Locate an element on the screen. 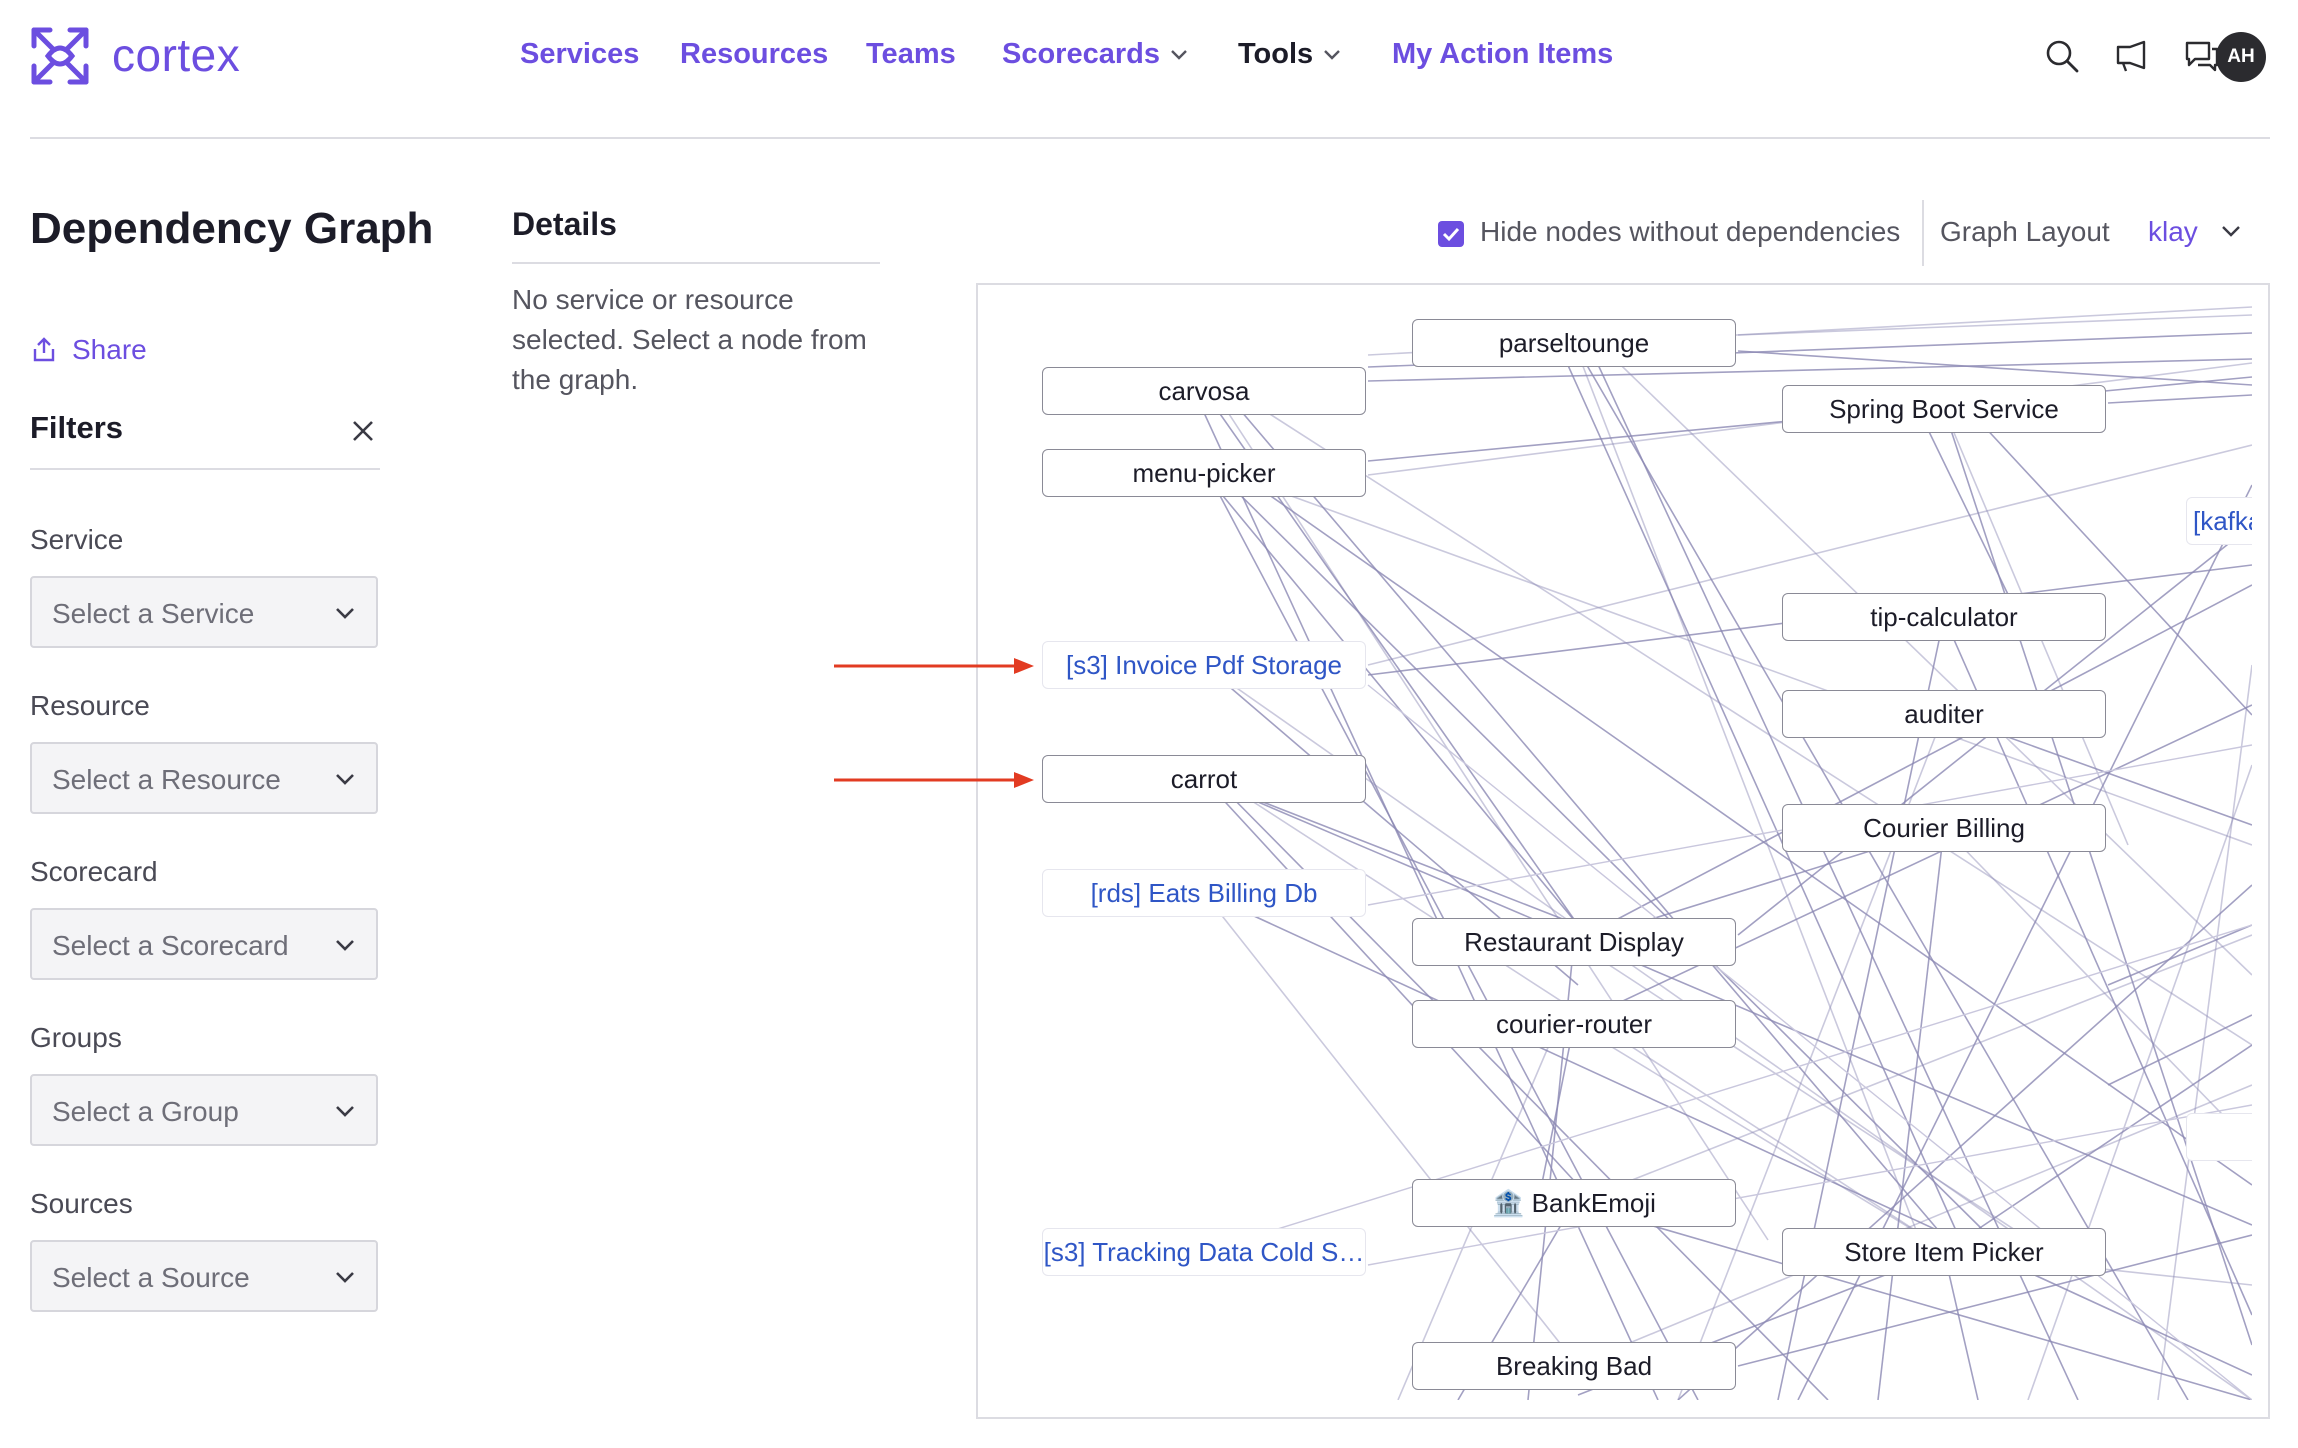 This screenshot has height=1448, width=2298. graph-node-carrot: carrot is located at coordinates (1204, 779).